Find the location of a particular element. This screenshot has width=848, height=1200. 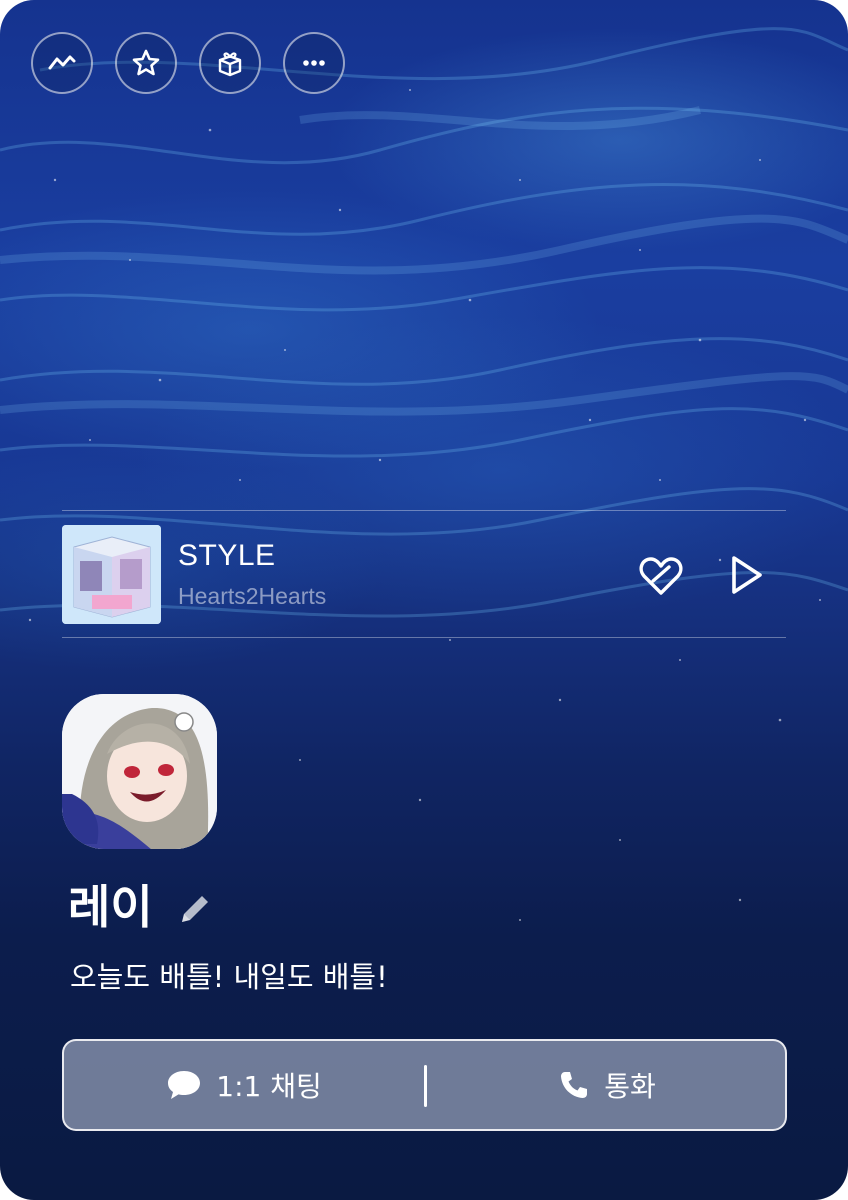

song-title: STYLE is located at coordinates (227, 555).